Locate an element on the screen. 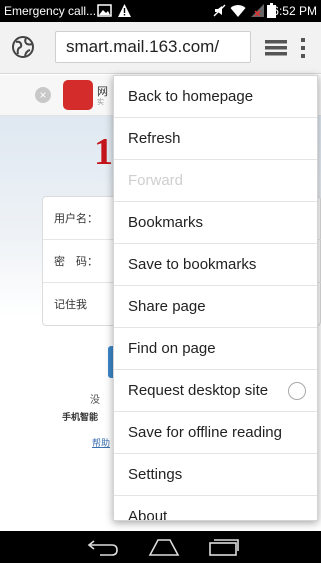 The image size is (321, 563). password-label: 密 码： is located at coordinates (76, 262).